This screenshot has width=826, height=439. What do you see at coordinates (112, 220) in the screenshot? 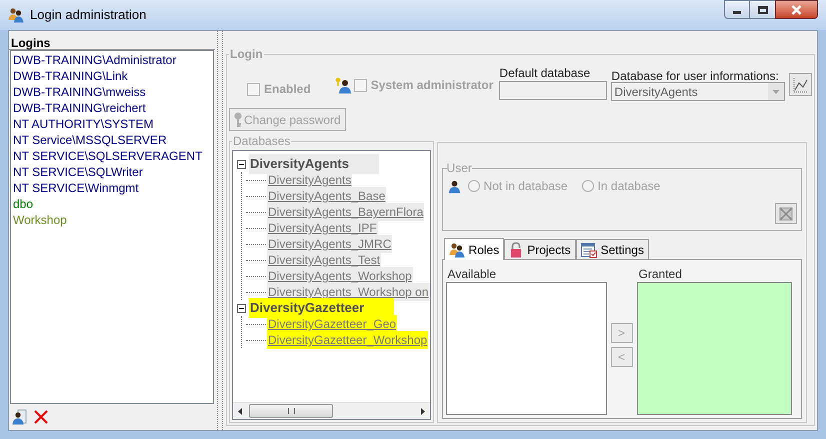
I see `login-item: Workshop` at bounding box center [112, 220].